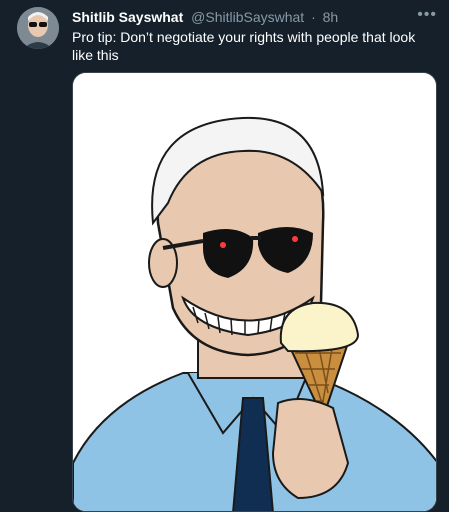 This screenshot has width=449, height=512. What do you see at coordinates (331, 17) in the screenshot?
I see `tweet-time: 8h` at bounding box center [331, 17].